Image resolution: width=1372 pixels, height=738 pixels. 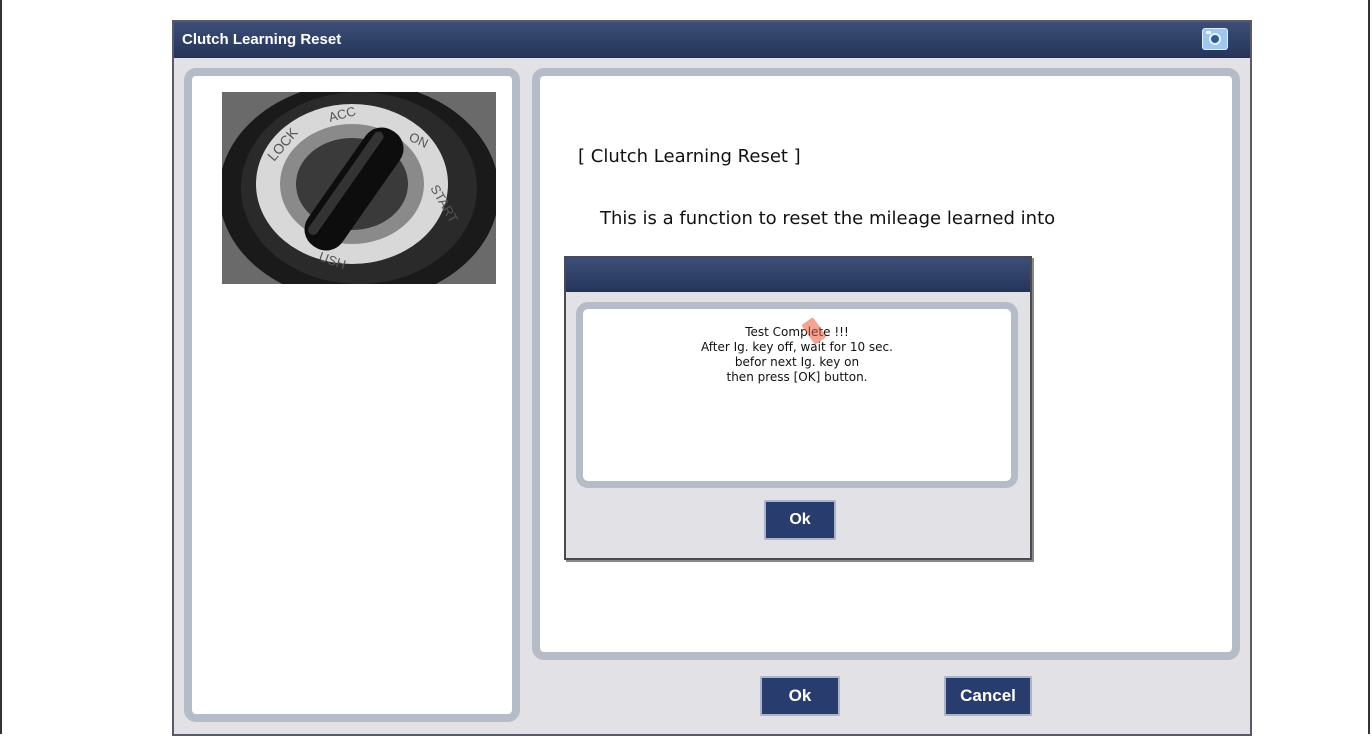 What do you see at coordinates (712, 40) in the screenshot?
I see `window-titlebar: Clutch Learning Reset` at bounding box center [712, 40].